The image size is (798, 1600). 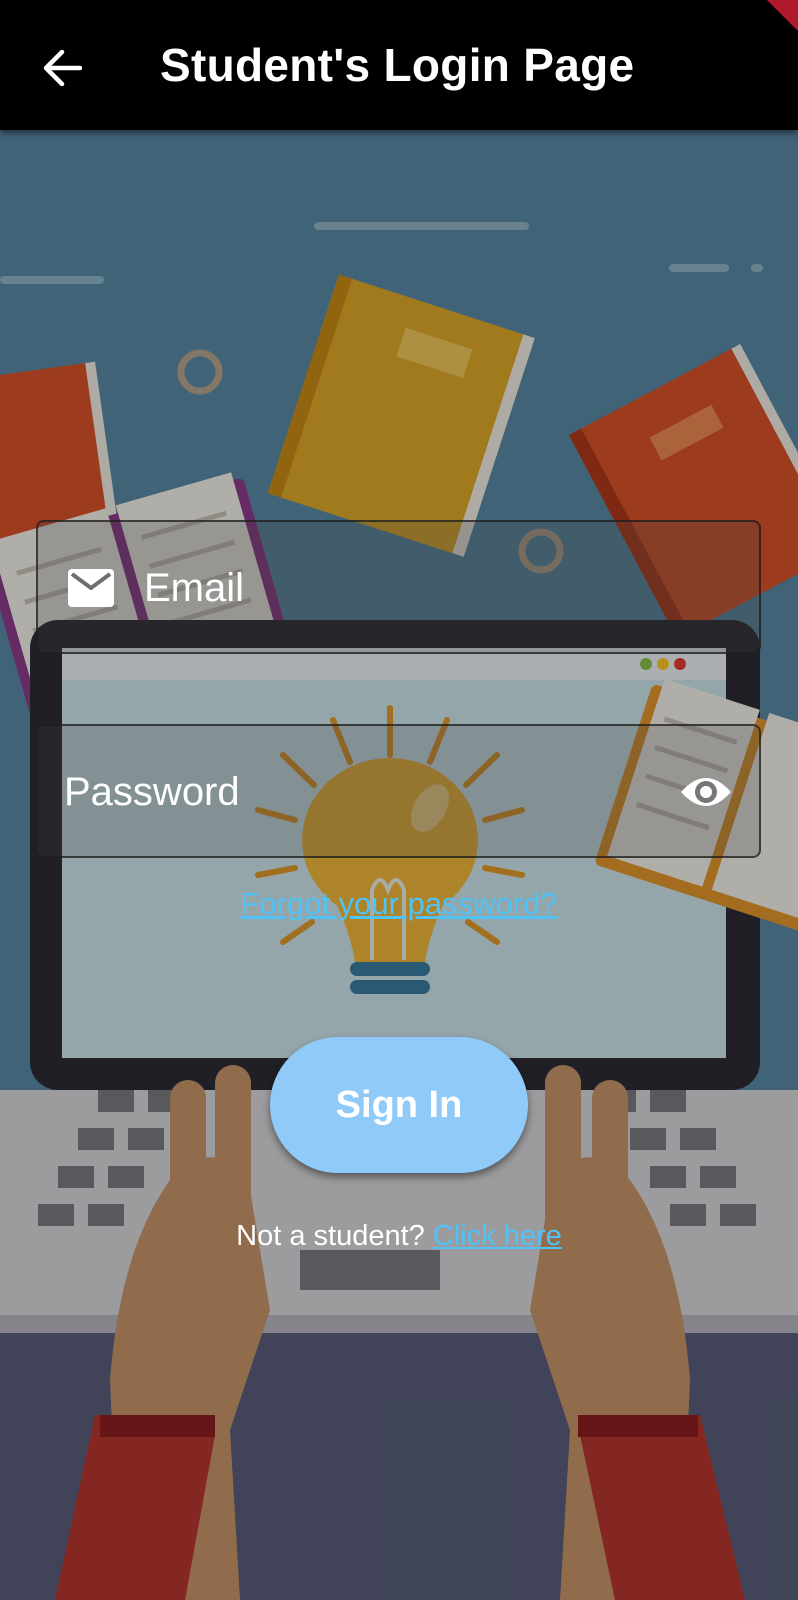 What do you see at coordinates (497, 1236) in the screenshot?
I see `click-here-link: Click here` at bounding box center [497, 1236].